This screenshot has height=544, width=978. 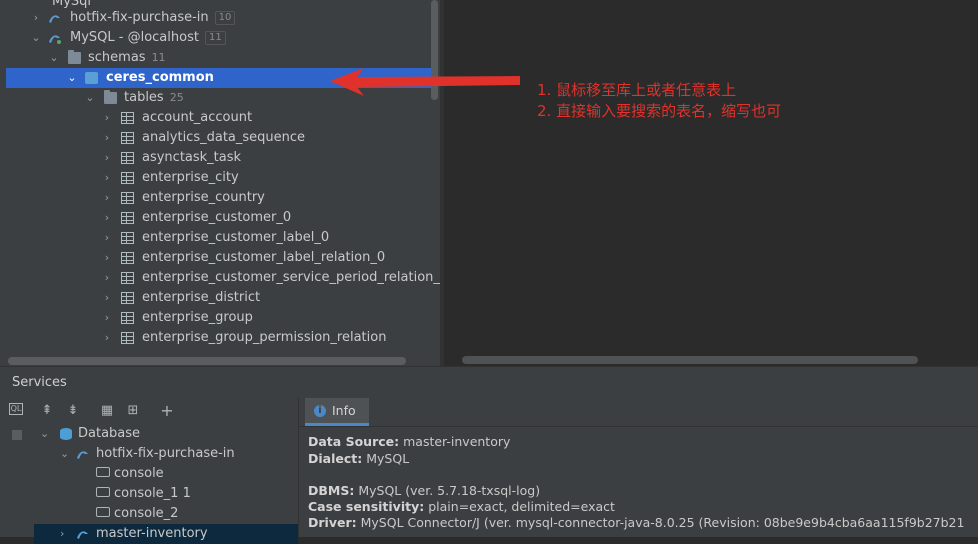 What do you see at coordinates (109, 433) in the screenshot?
I see `services-label: Database` at bounding box center [109, 433].